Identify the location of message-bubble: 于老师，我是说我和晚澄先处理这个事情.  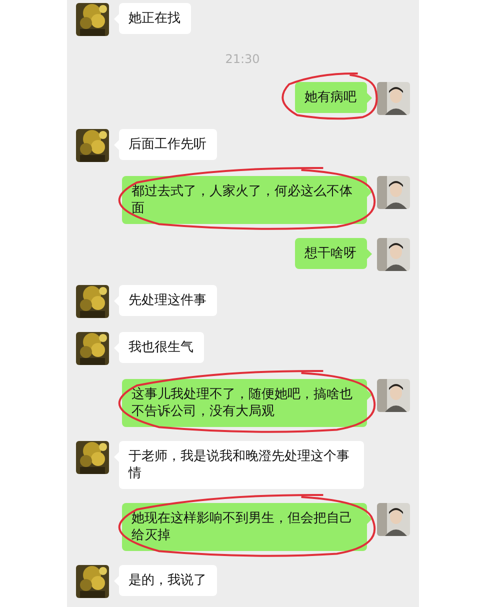
(241, 465).